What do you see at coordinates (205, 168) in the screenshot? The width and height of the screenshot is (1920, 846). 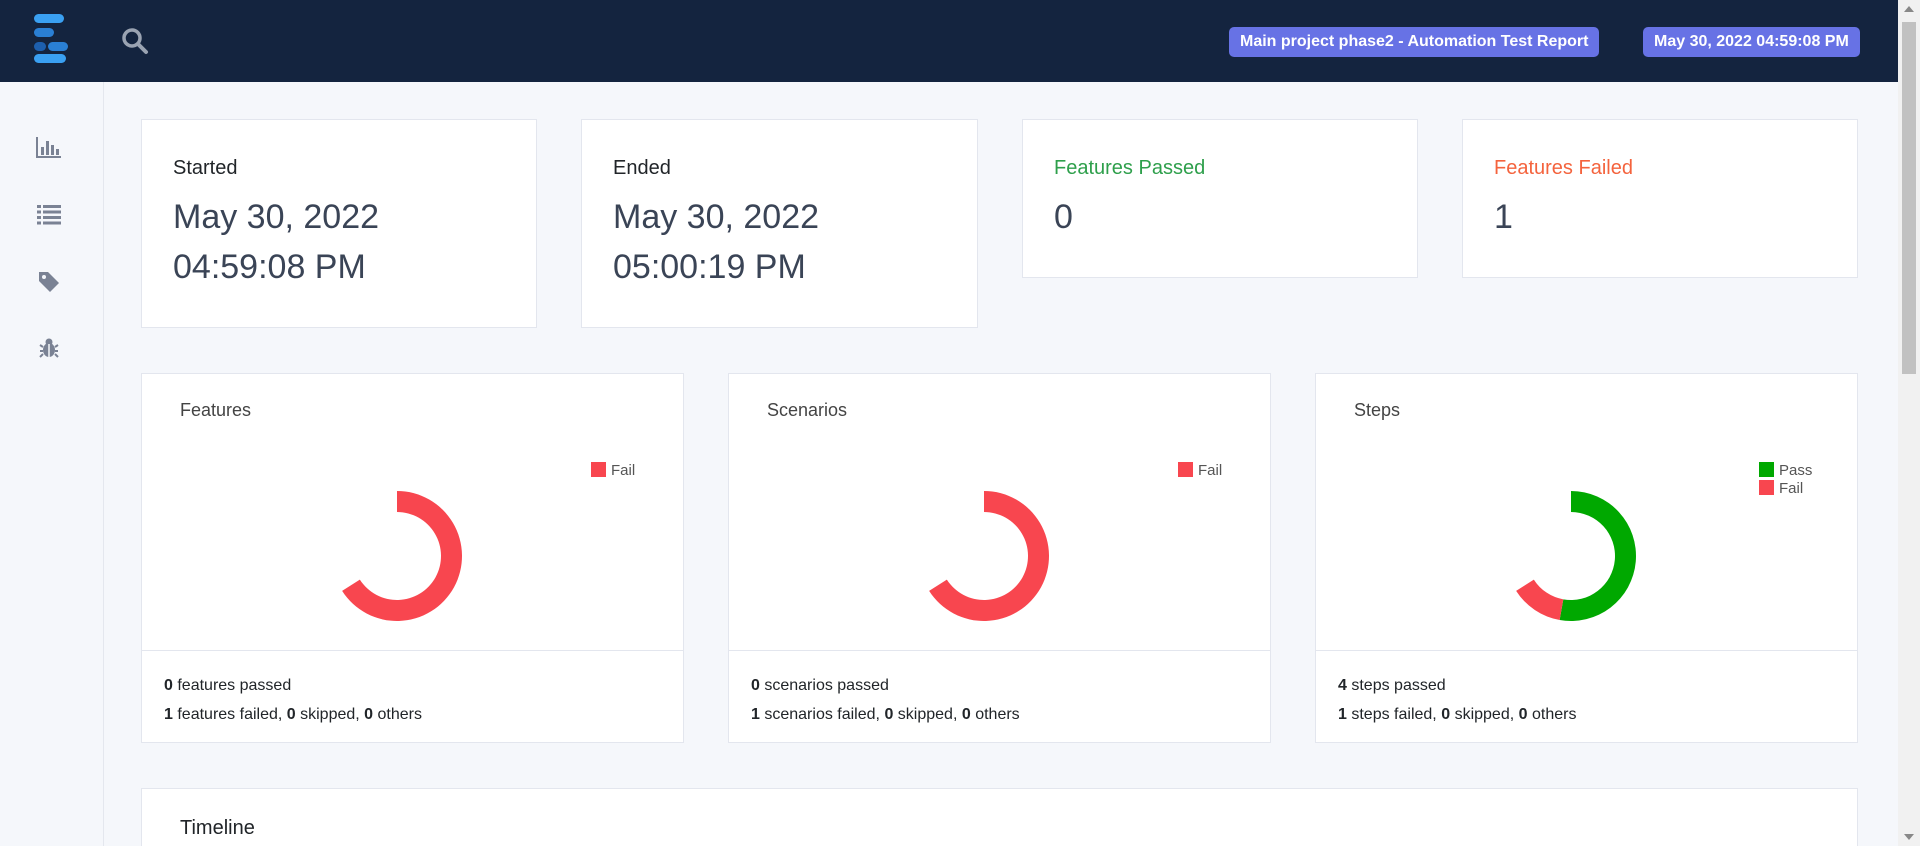 I see `started-label: Started` at bounding box center [205, 168].